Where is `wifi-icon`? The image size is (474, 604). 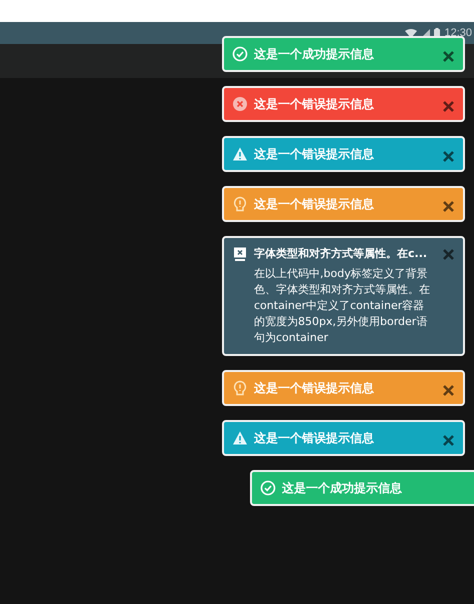 wifi-icon is located at coordinates (411, 33).